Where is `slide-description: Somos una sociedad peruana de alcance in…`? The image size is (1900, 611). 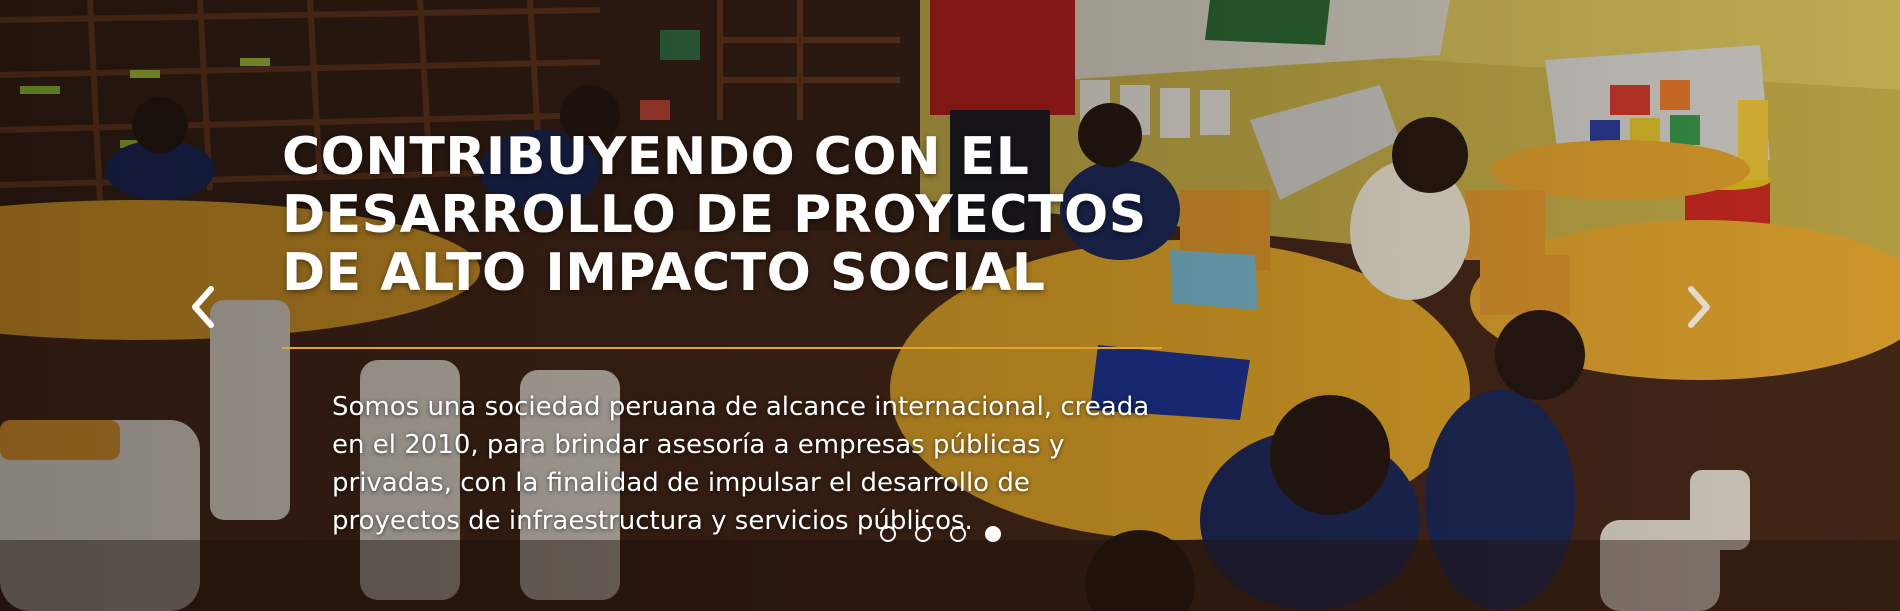 slide-description: Somos una sociedad peruana de alcance in… is located at coordinates (741, 464).